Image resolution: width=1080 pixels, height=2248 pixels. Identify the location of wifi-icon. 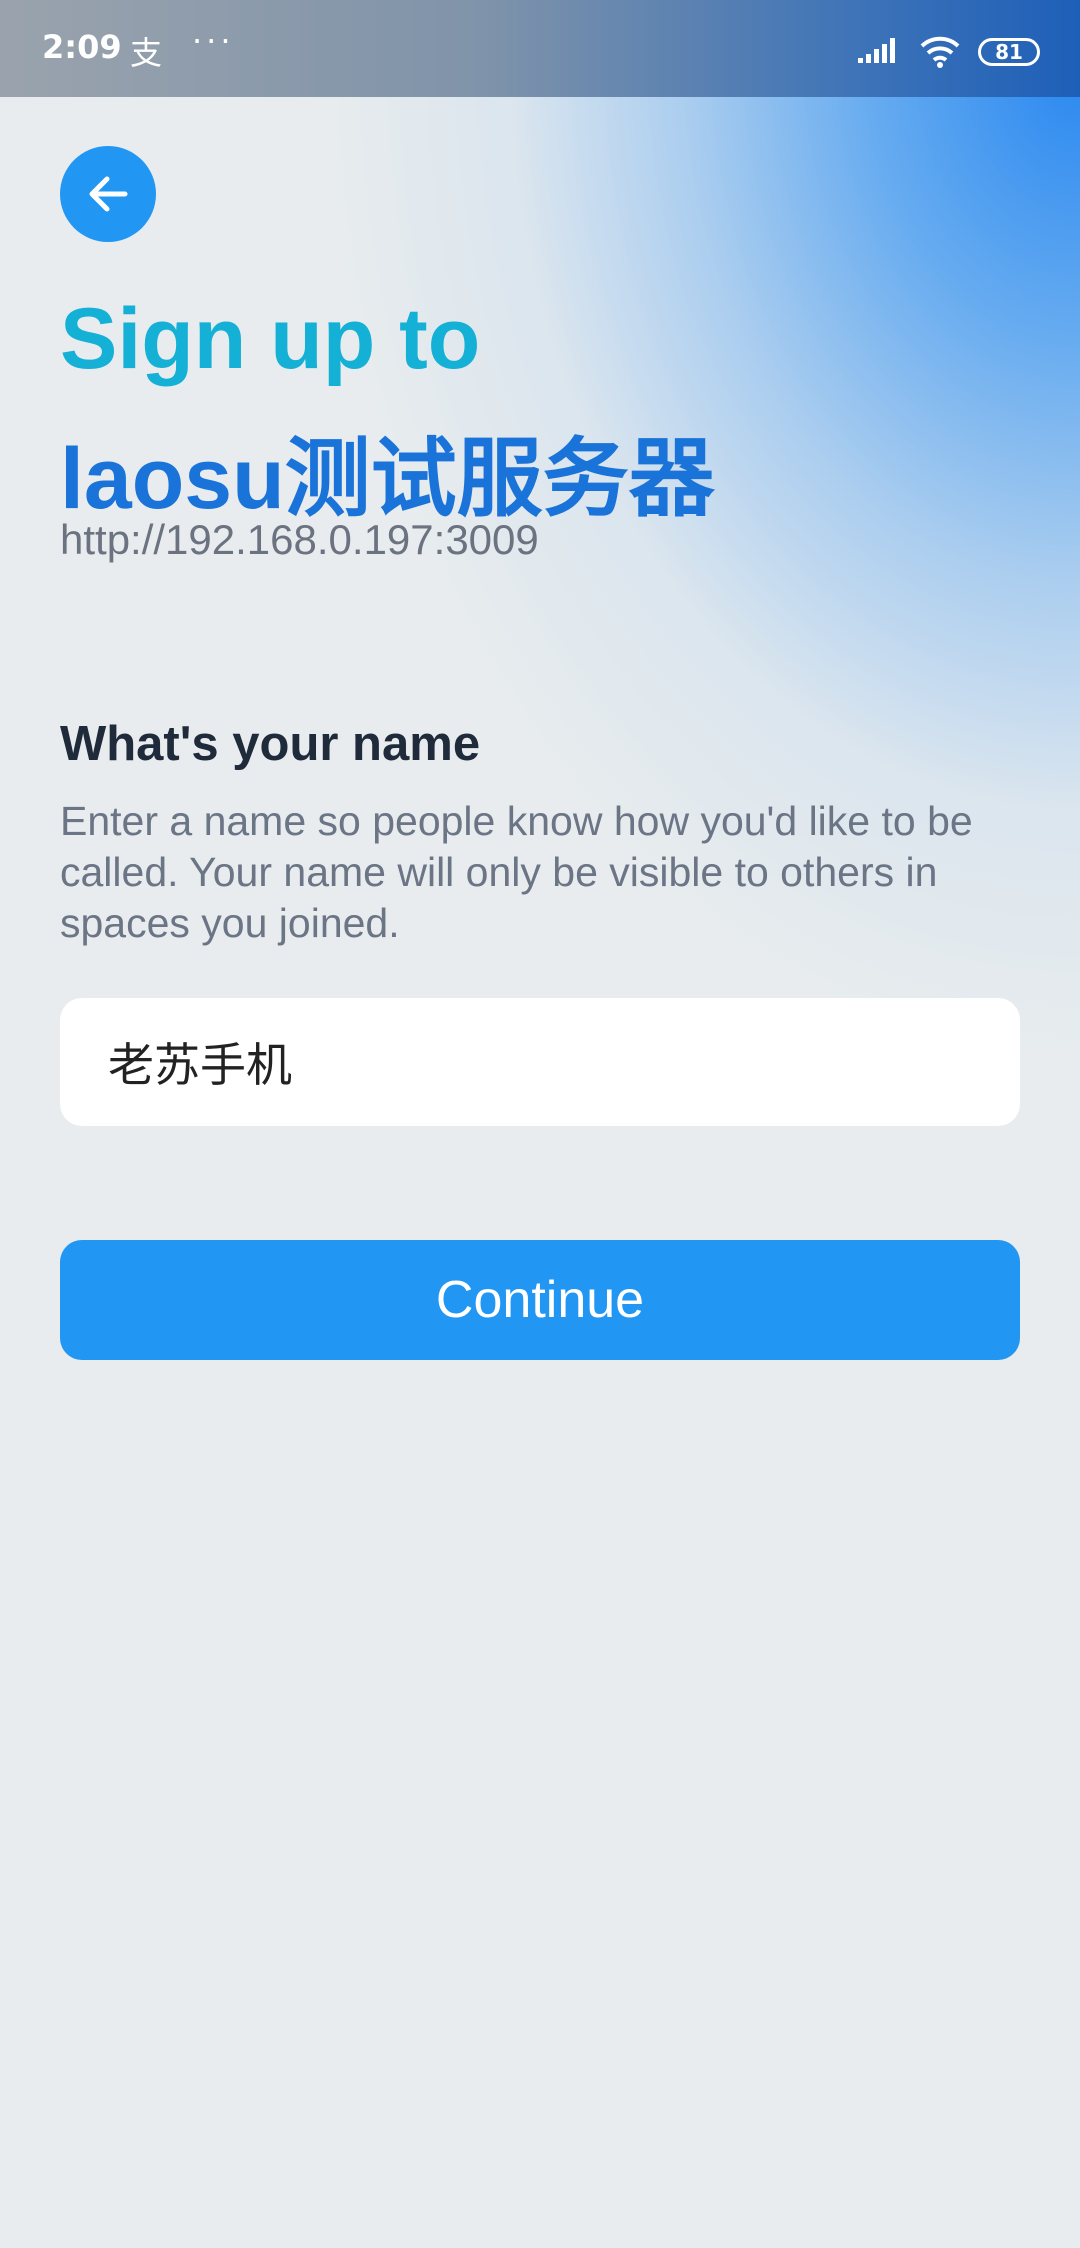
(940, 52).